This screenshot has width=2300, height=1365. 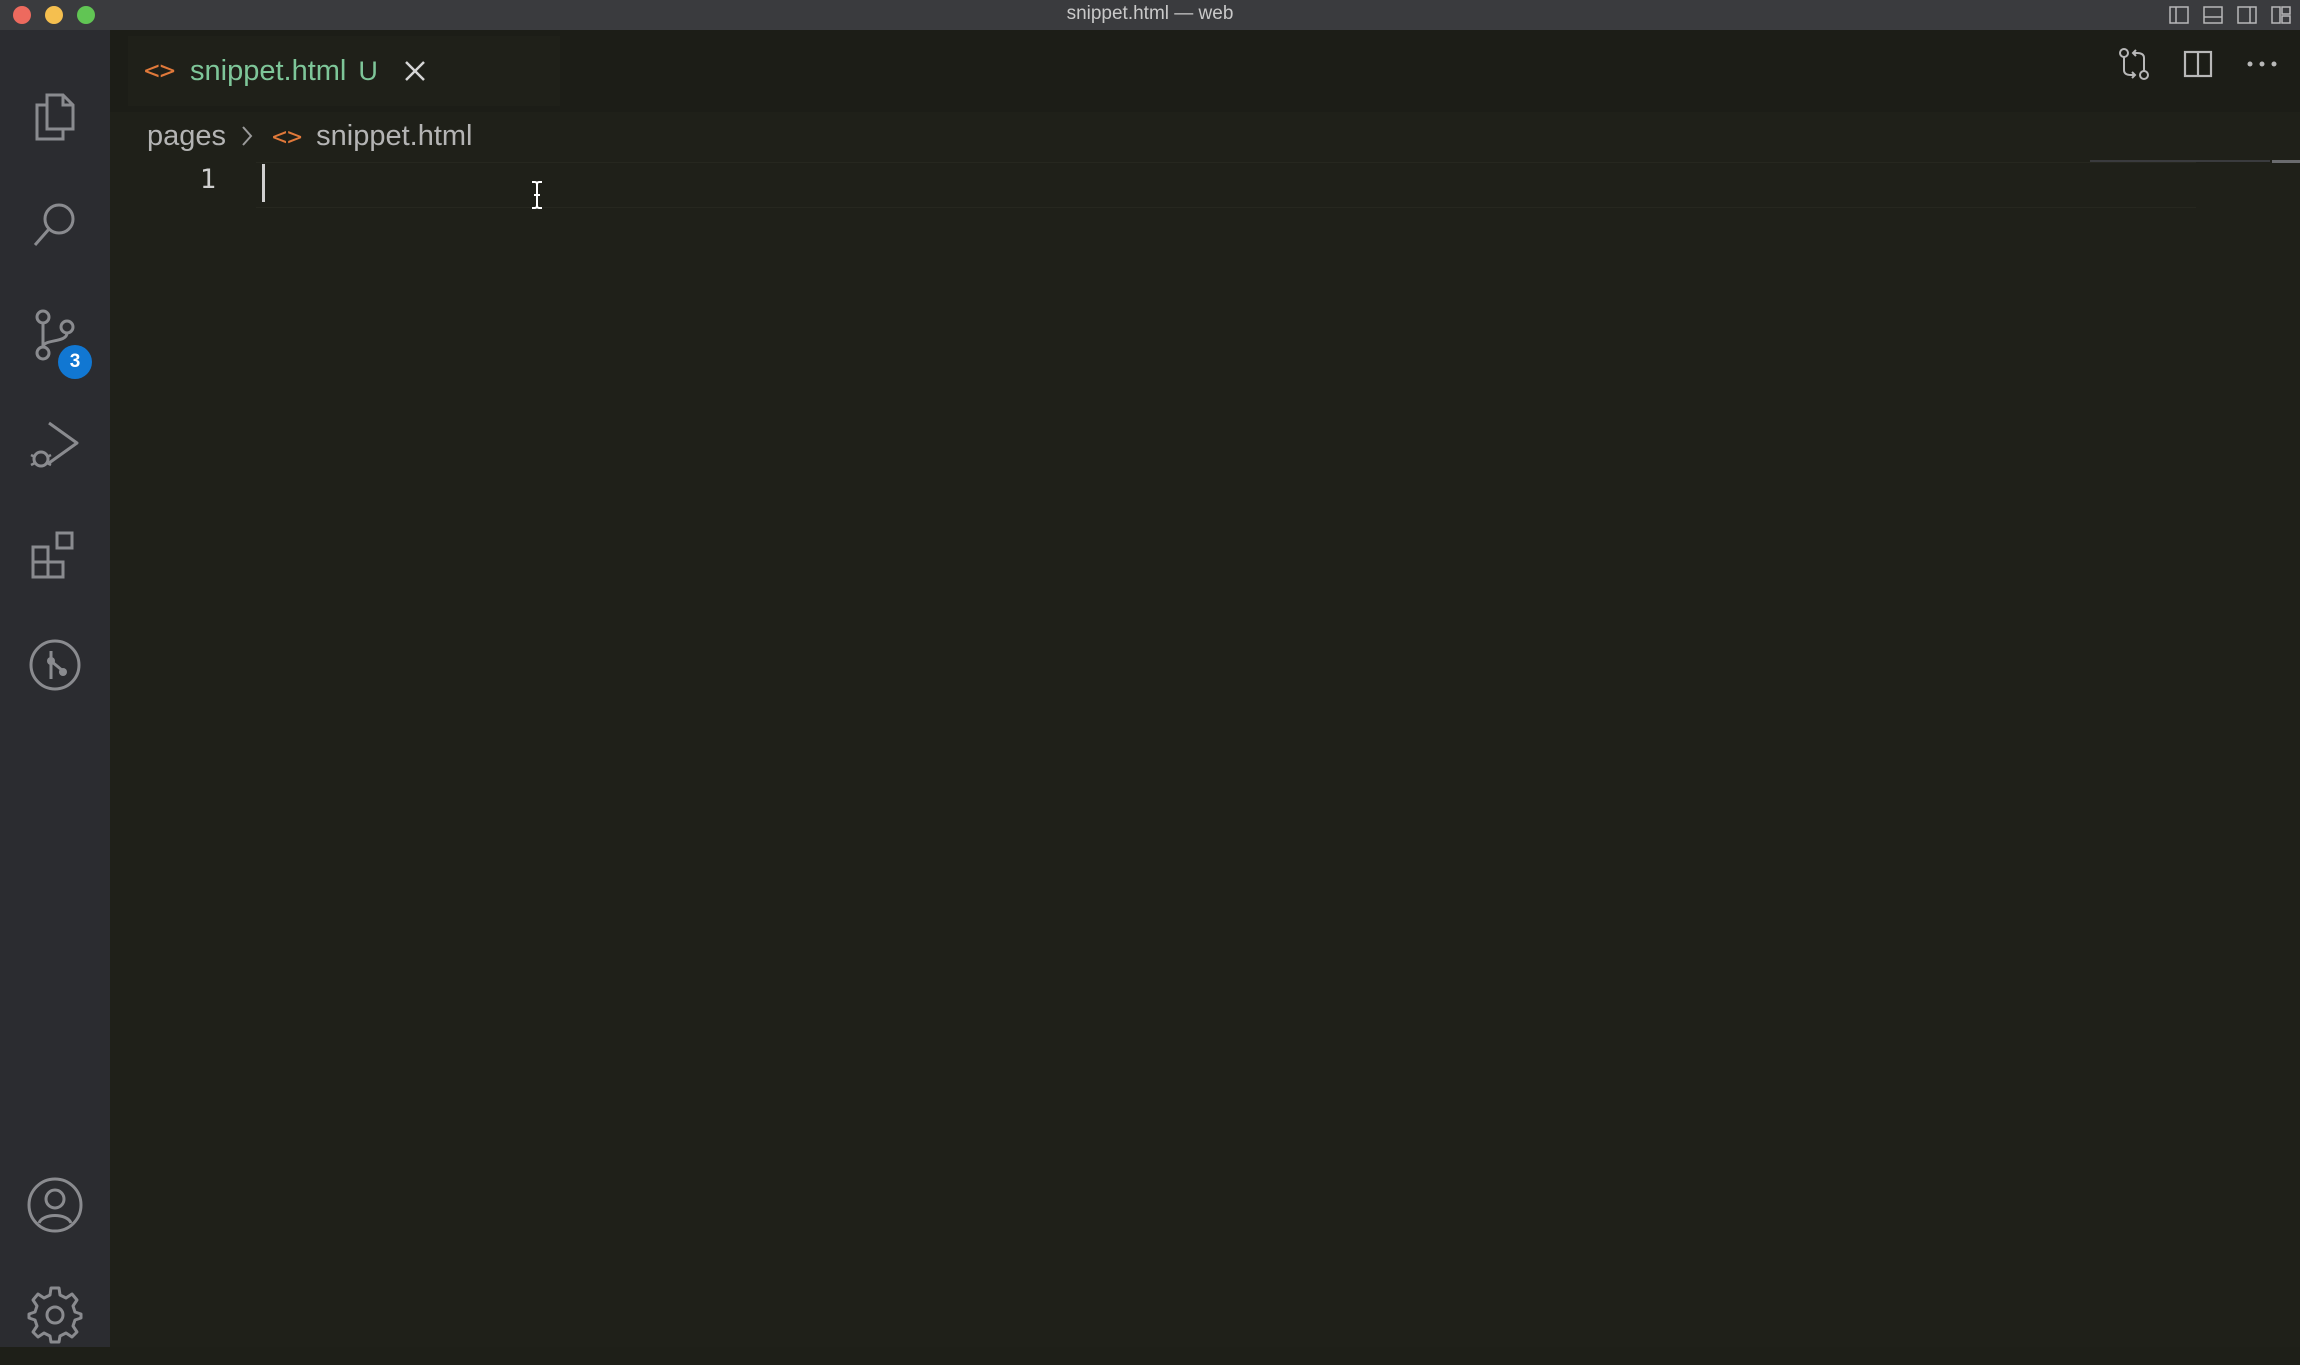 What do you see at coordinates (2179, 15) in the screenshot?
I see `toggle-primary-sidebar-icon` at bounding box center [2179, 15].